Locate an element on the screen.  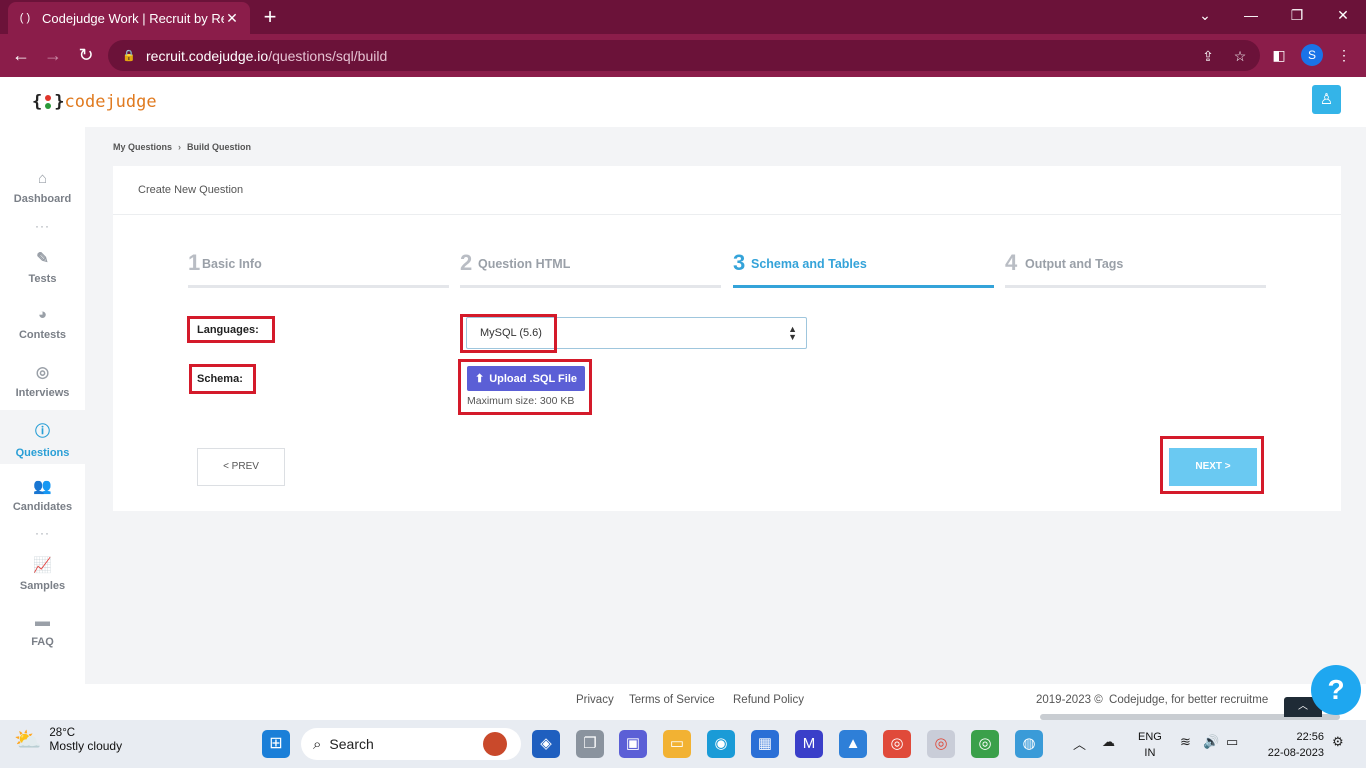
user-icon: ♙ is located at coordinates (1326, 99).